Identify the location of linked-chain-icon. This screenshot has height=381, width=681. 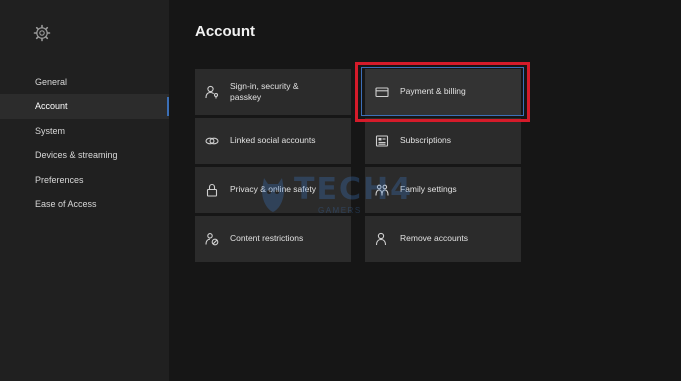
(212, 141).